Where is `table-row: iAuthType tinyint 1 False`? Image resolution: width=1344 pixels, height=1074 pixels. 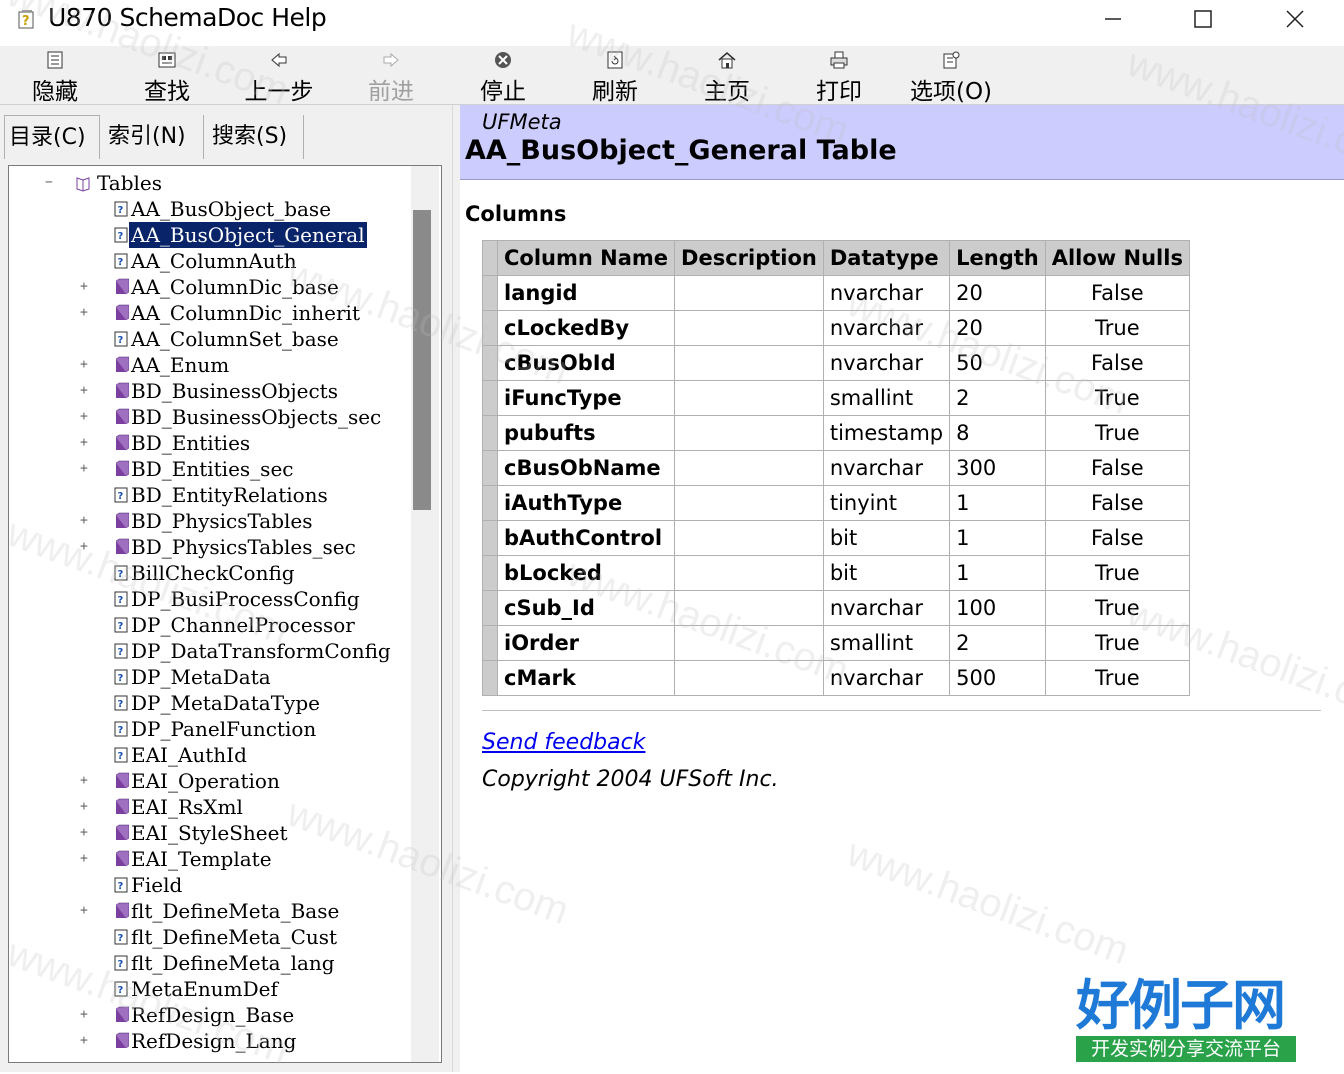
table-row: iAuthType tinyint 1 False is located at coordinates (836, 503).